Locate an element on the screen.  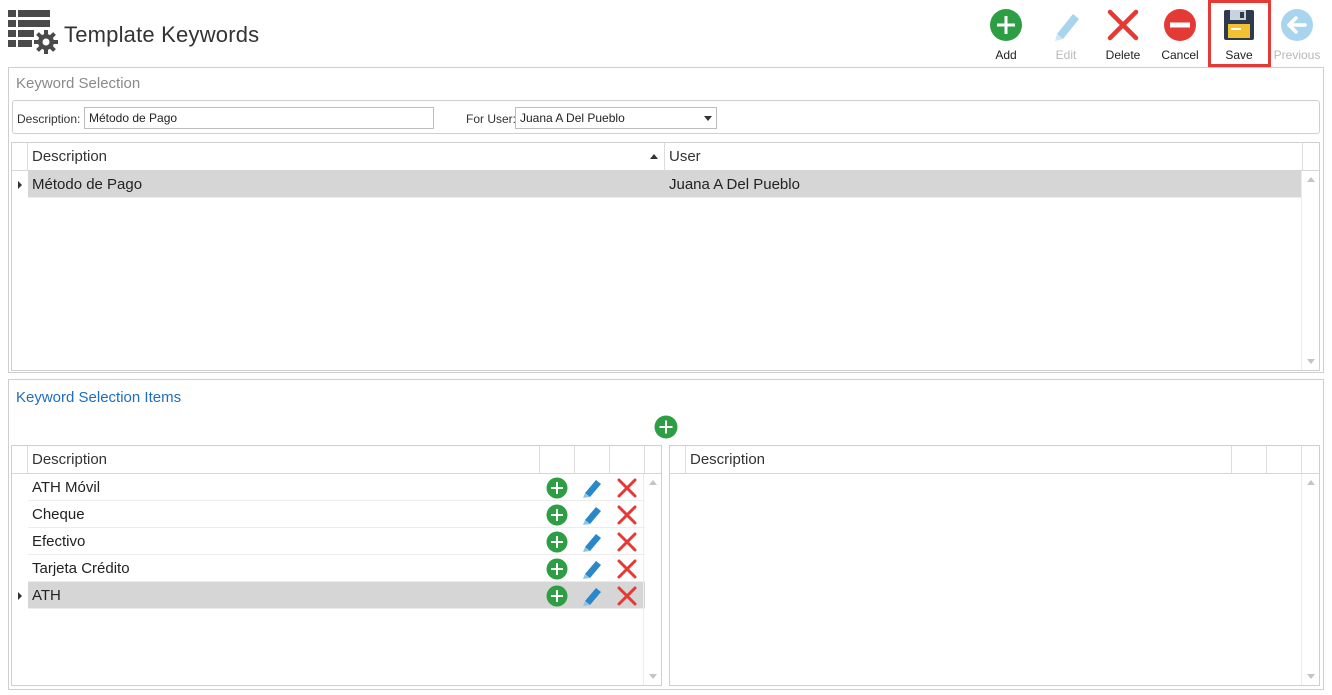
row-user: Juana A Del Pueblo is located at coordinates (734, 184).